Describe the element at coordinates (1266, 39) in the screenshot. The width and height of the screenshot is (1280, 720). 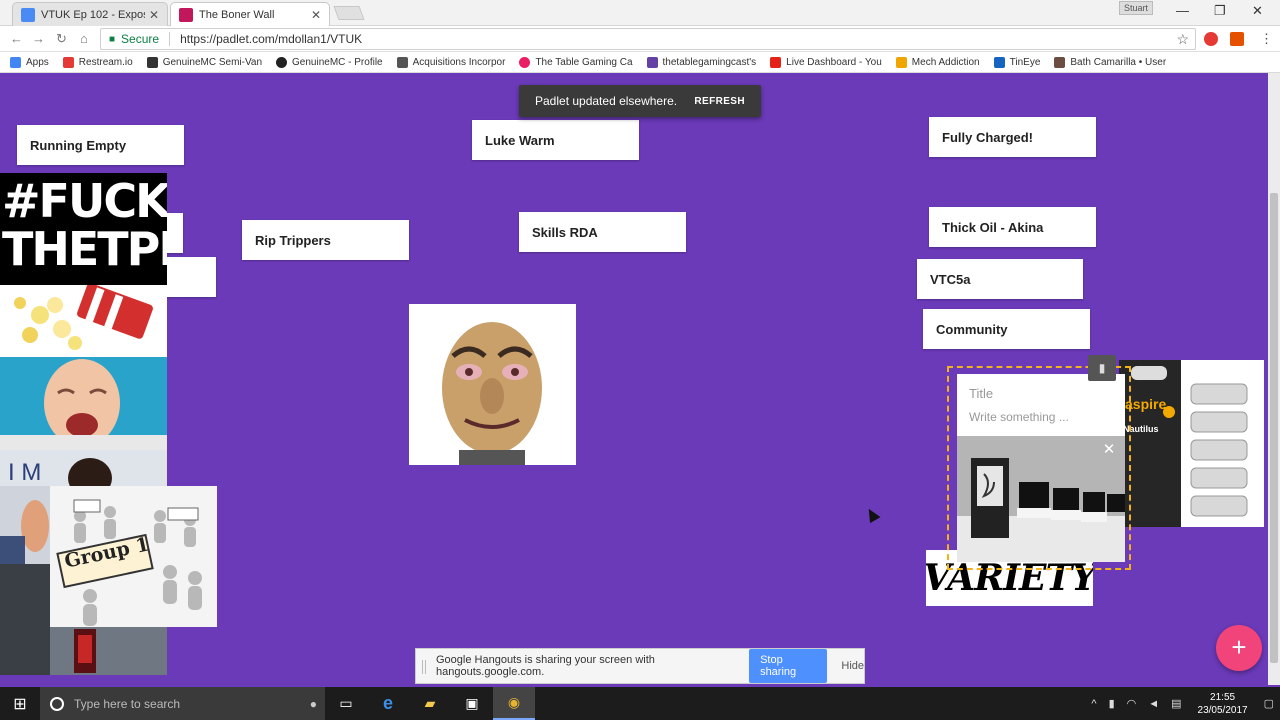
I see `menu-icon: ⋮` at that location.